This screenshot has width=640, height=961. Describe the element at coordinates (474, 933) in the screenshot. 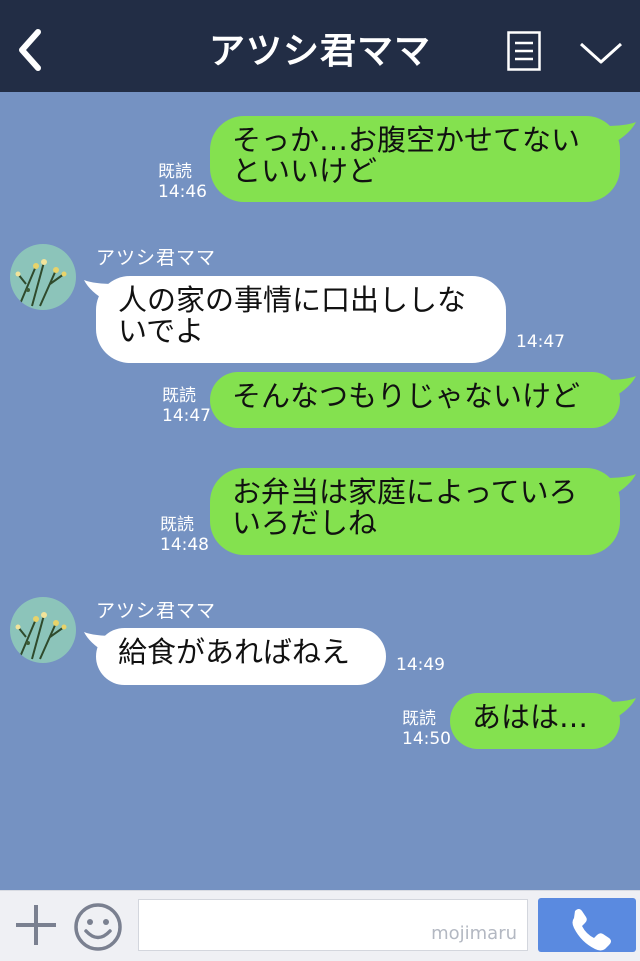

I see `watermark: mojimaru` at that location.